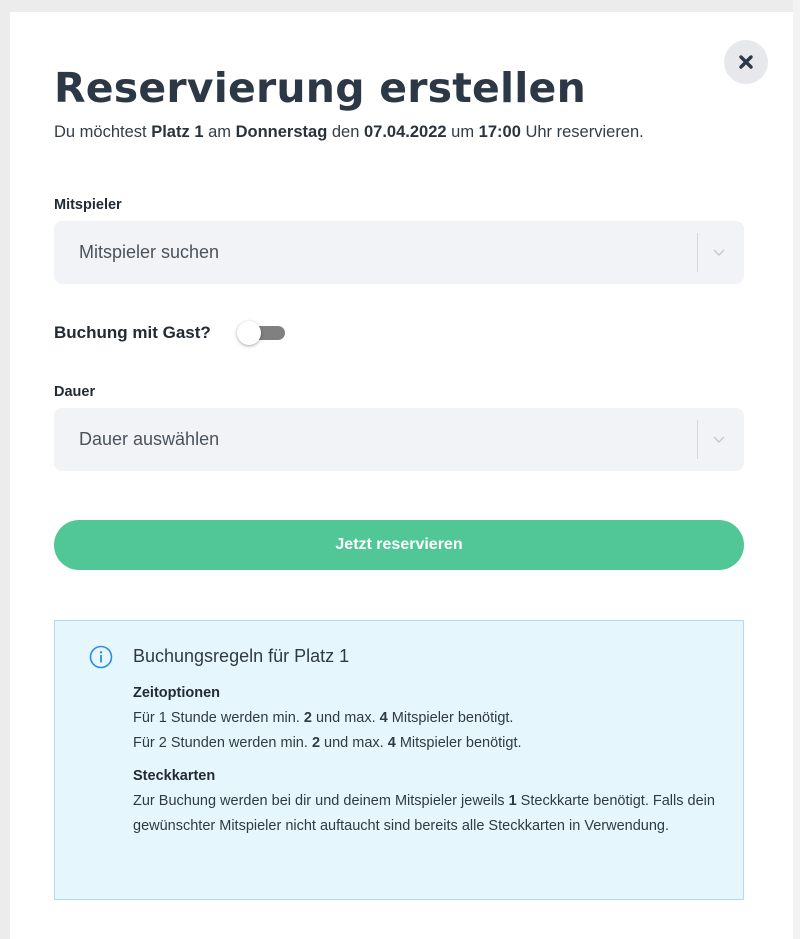 The width and height of the screenshot is (800, 939). Describe the element at coordinates (796, 469) in the screenshot. I see `scrollbar` at that location.